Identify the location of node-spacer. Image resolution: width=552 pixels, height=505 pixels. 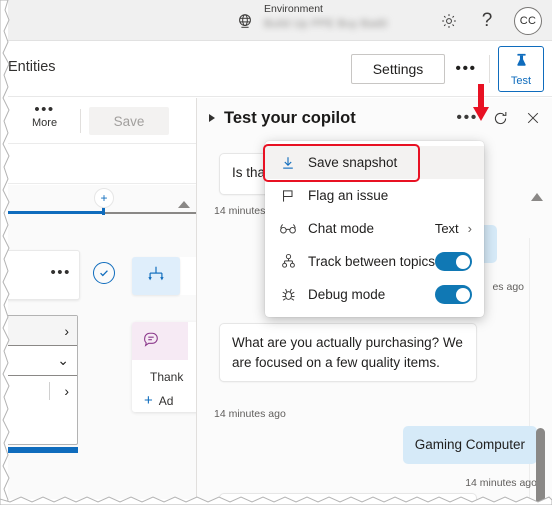
(188, 276).